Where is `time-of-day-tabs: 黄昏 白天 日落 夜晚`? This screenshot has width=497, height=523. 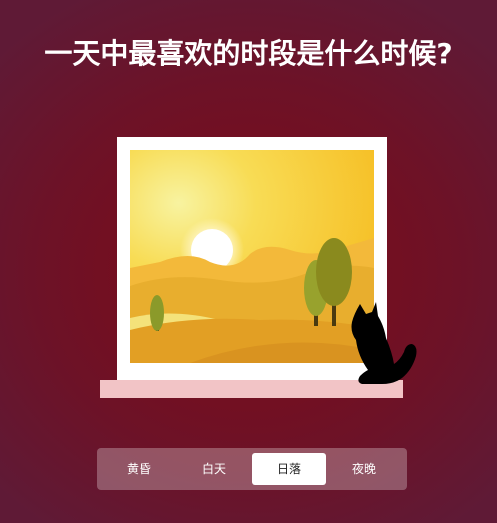 time-of-day-tabs: 黄昏 白天 日落 夜晚 is located at coordinates (252, 469).